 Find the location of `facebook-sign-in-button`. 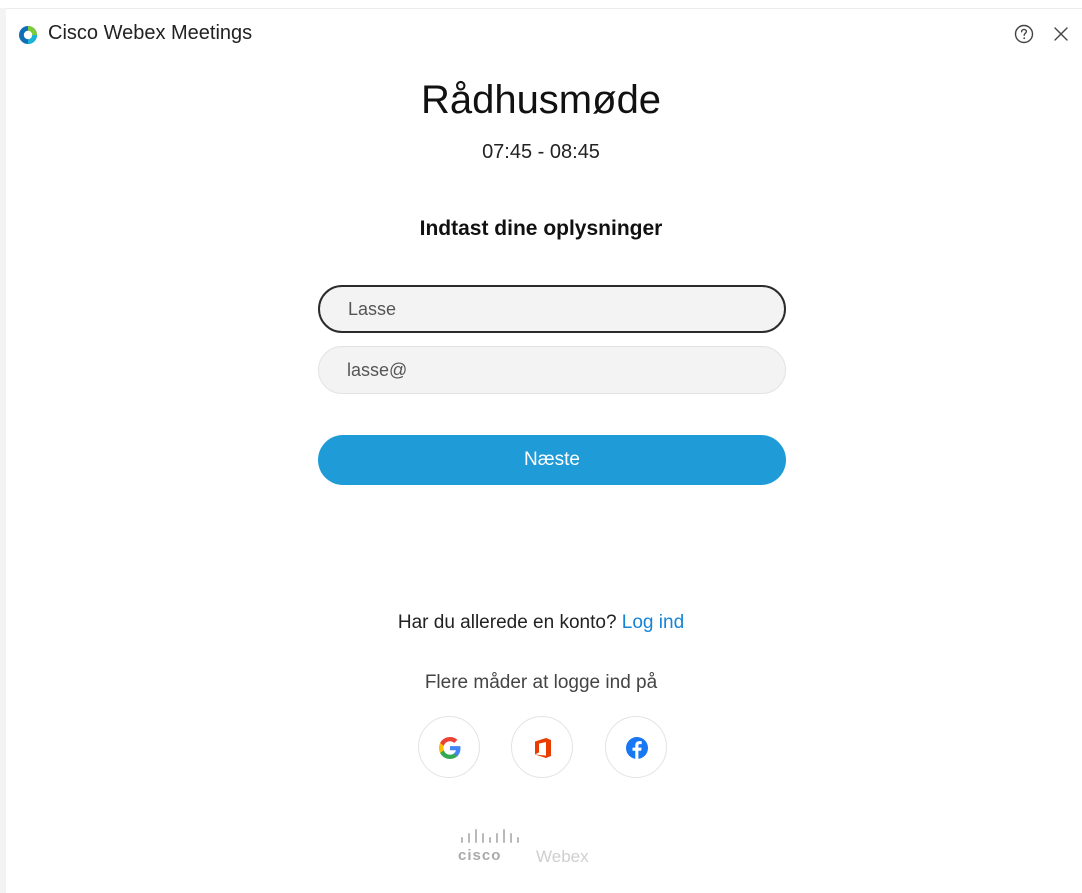

facebook-sign-in-button is located at coordinates (636, 747).